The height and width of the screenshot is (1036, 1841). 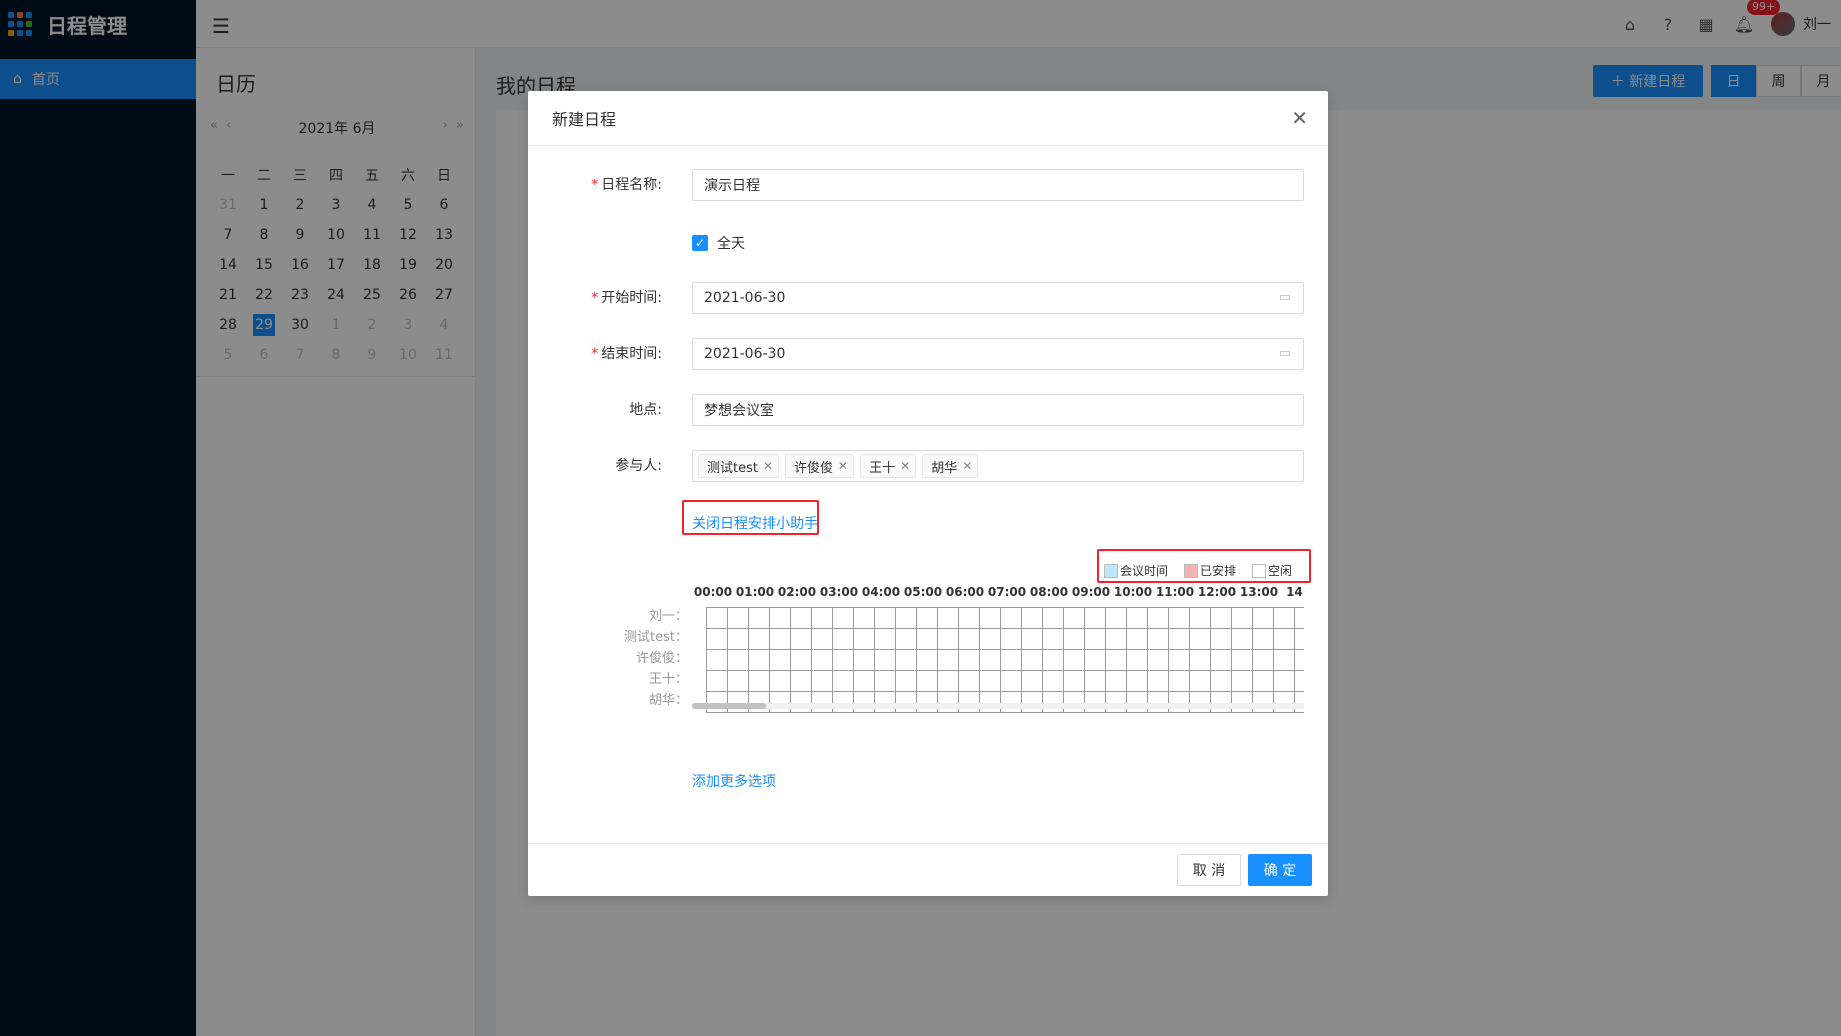 What do you see at coordinates (1280, 870) in the screenshot?
I see `confirm-button: 确 定` at bounding box center [1280, 870].